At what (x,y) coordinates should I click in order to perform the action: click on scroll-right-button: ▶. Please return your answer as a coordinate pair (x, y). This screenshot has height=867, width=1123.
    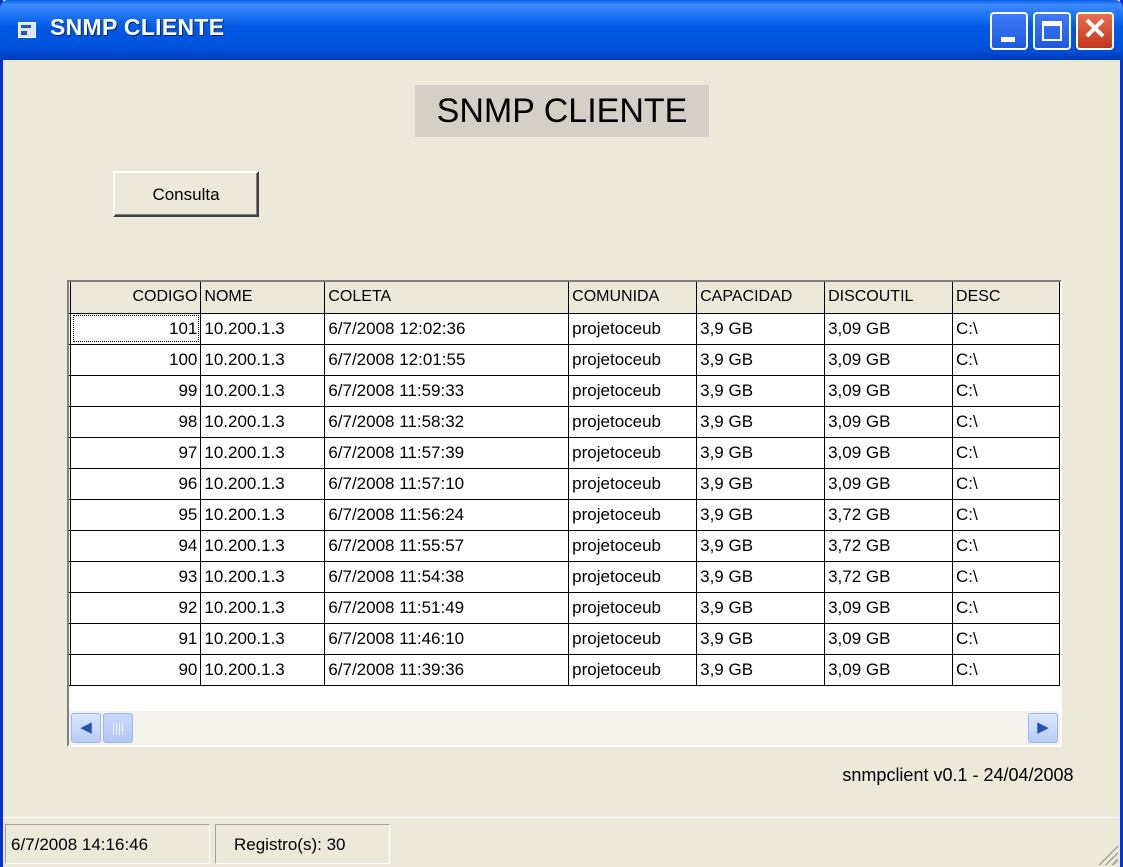
    Looking at the image, I should click on (1043, 728).